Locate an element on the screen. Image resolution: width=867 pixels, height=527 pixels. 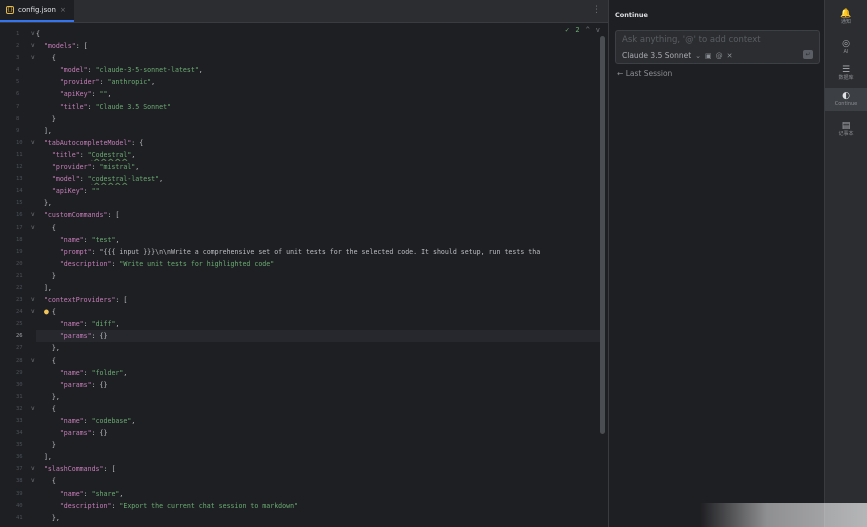
line-number: 20 is located at coordinates (19, 263).